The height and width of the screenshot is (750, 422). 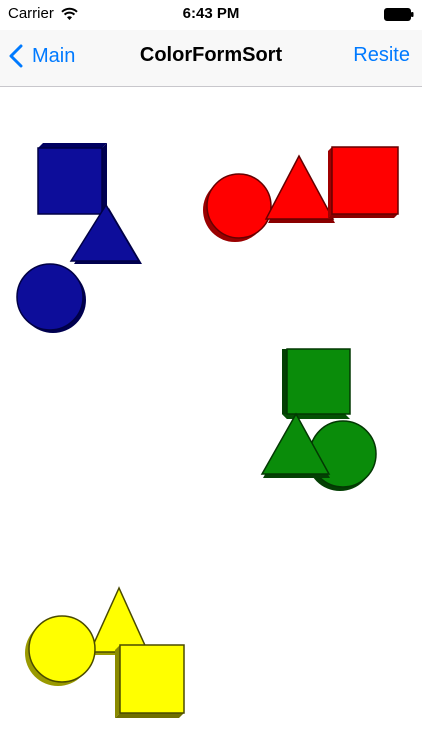 I want to click on blue-square-shape, so click(x=72, y=179).